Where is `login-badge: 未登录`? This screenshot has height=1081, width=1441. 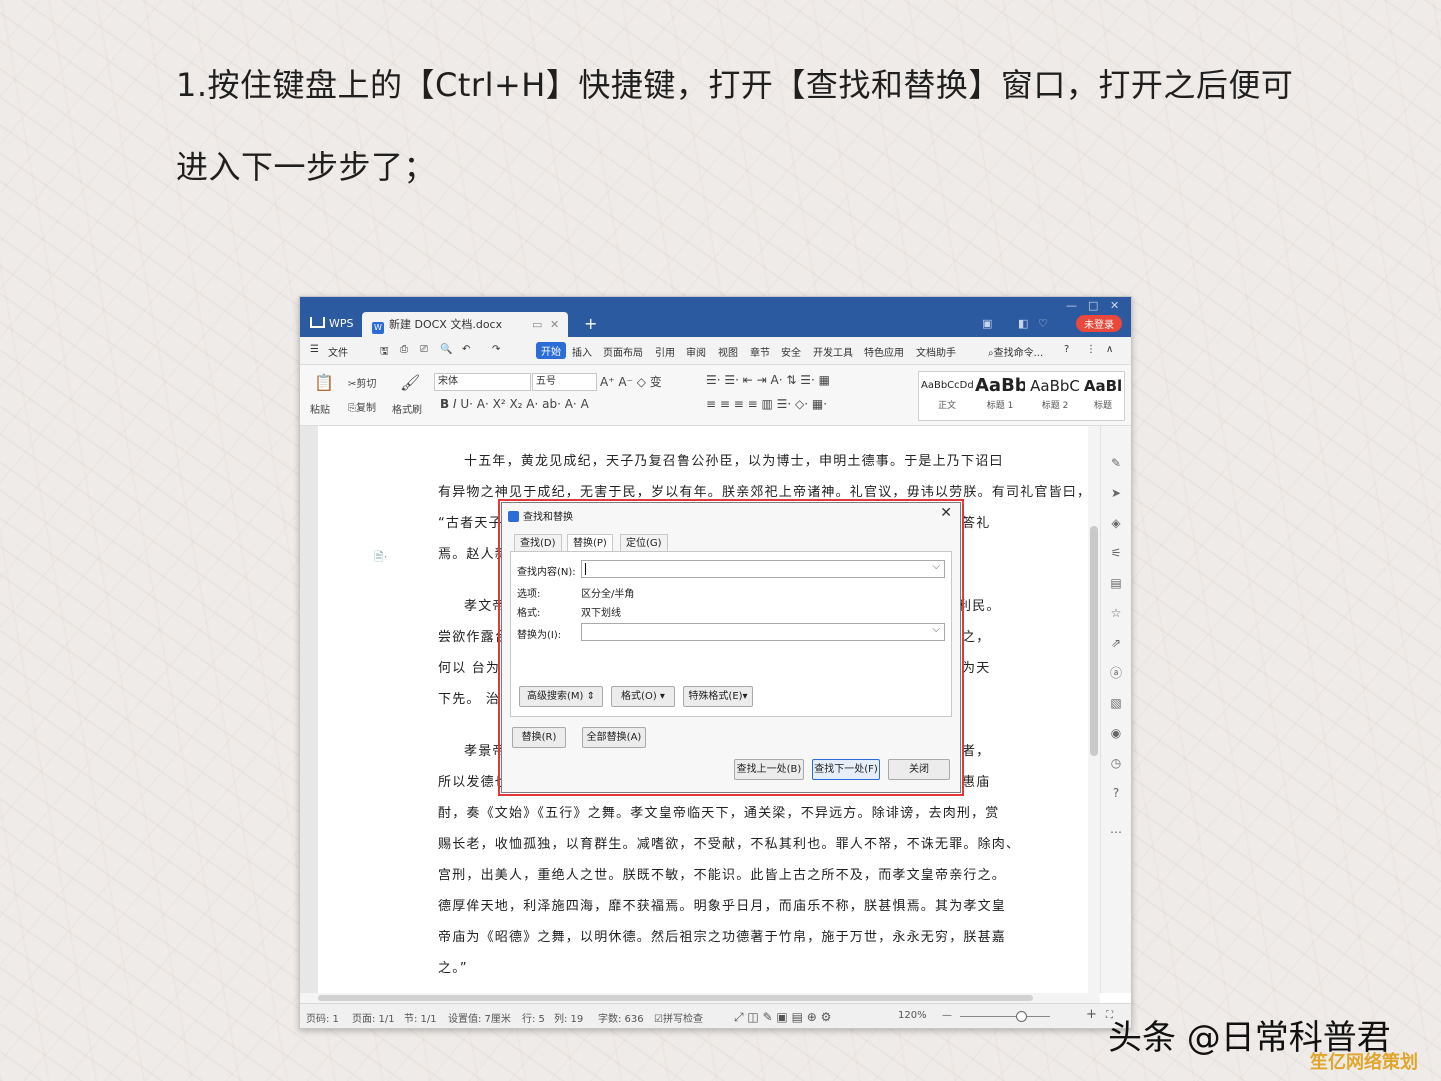 login-badge: 未登录 is located at coordinates (1099, 323).